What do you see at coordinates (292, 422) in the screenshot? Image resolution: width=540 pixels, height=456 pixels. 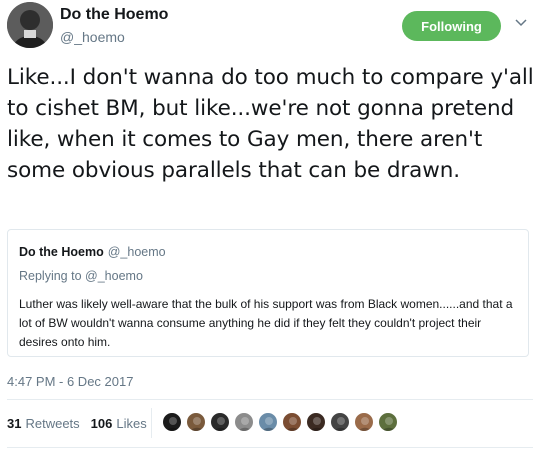 I see `avatar-6-icon` at bounding box center [292, 422].